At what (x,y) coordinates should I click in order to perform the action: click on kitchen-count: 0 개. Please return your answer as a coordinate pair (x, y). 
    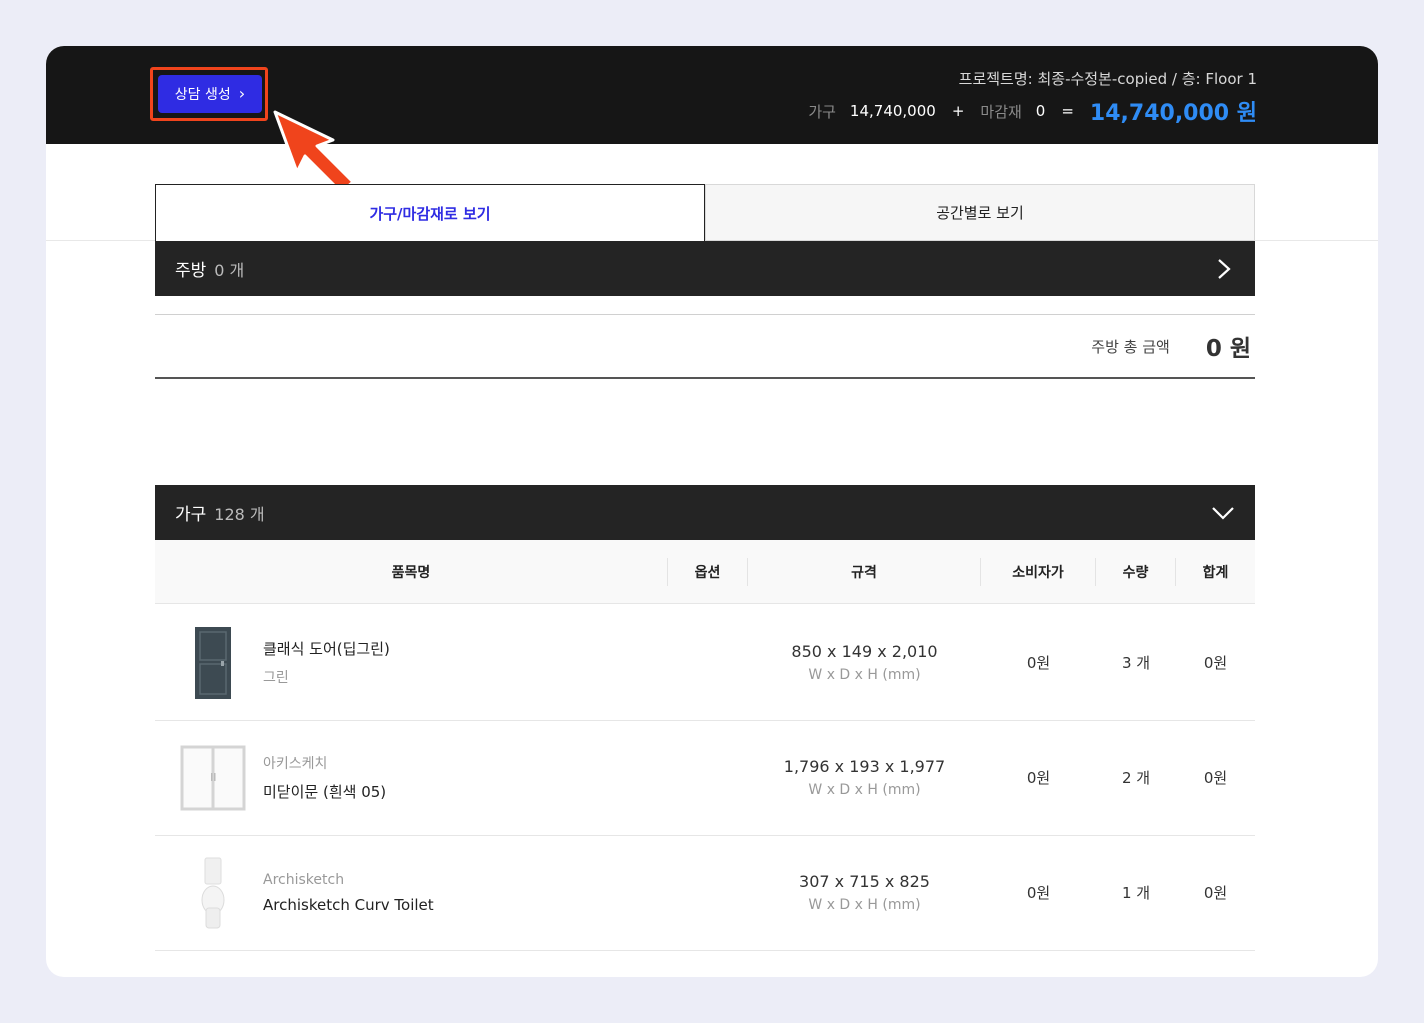
    Looking at the image, I should click on (229, 270).